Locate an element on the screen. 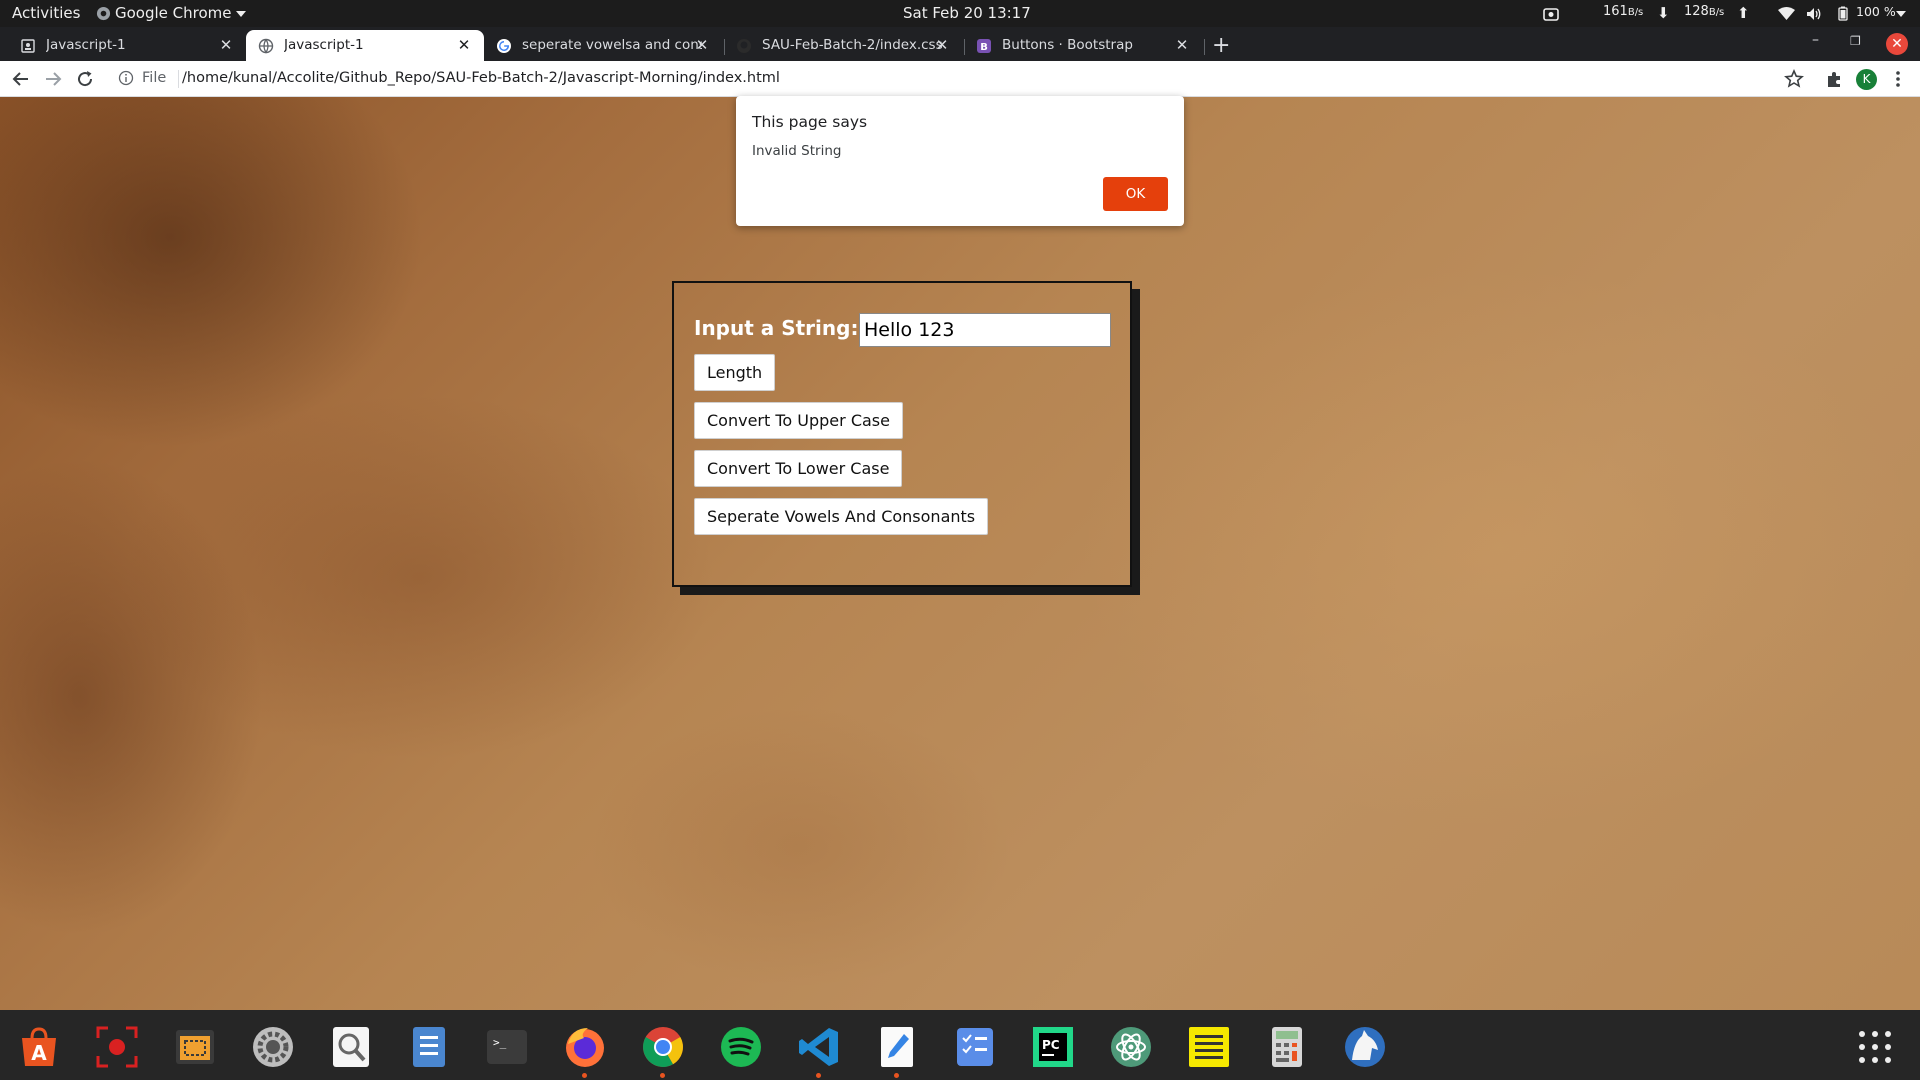 The image size is (1920, 1080). net-up-speed: 128B/s is located at coordinates (1704, 11).